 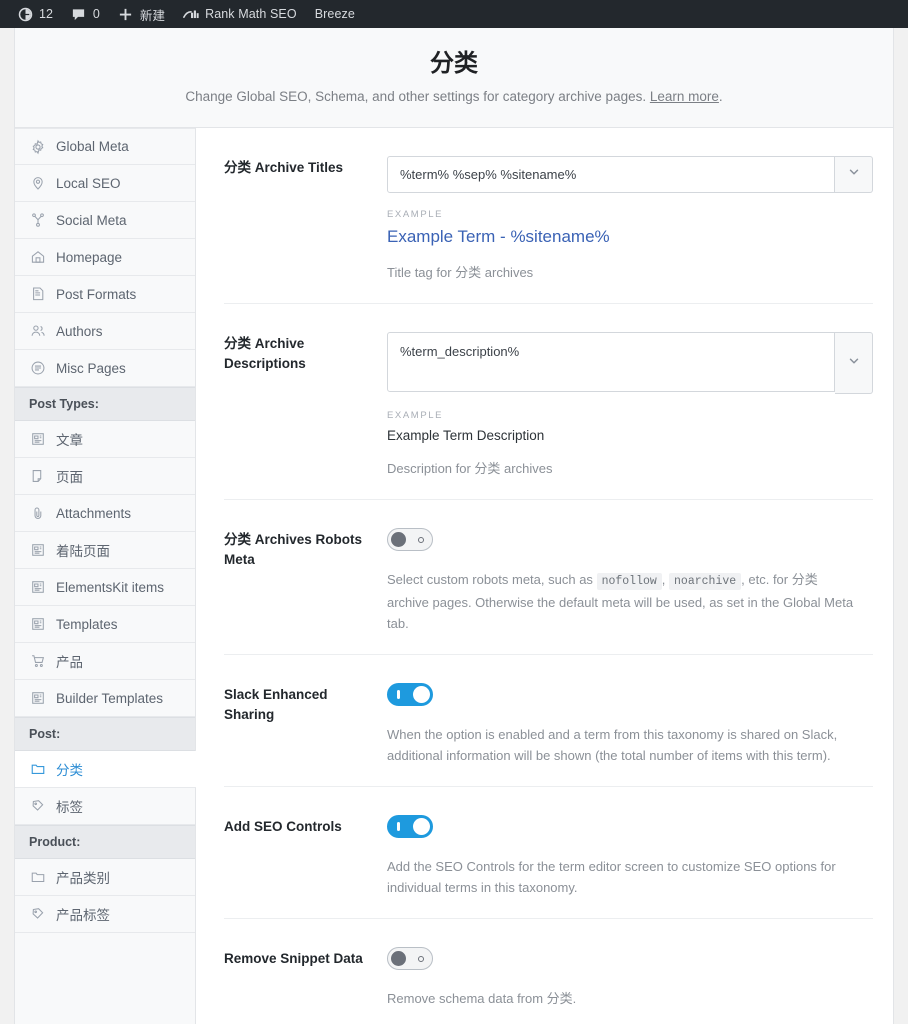 I want to click on field-archive-titles: 分类 Archive Titles EXAMPLE Example Term -, so click(x=548, y=216).